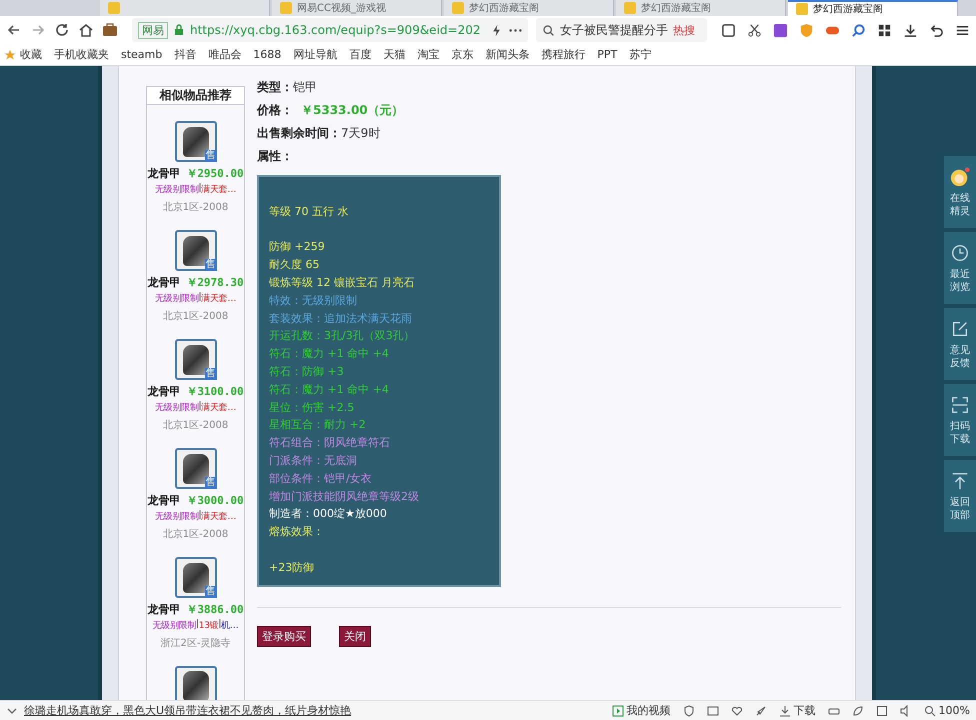  I want to click on server-name: 浙江2区-灵隐寺, so click(195, 643).